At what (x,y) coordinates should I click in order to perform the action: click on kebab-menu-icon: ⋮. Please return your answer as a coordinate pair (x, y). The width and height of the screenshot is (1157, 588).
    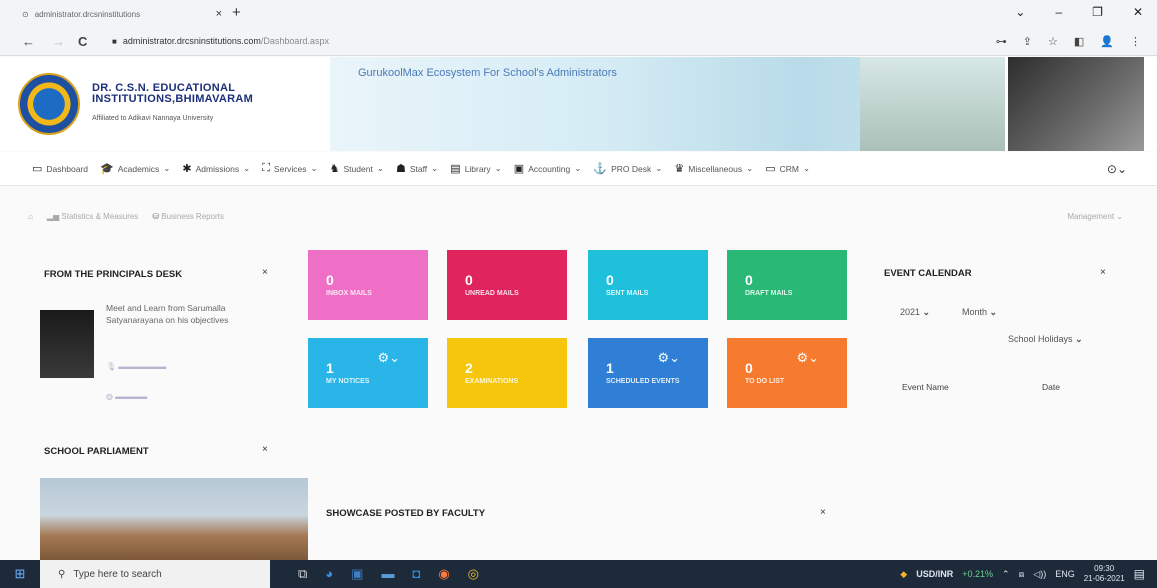
    Looking at the image, I should click on (1135, 41).